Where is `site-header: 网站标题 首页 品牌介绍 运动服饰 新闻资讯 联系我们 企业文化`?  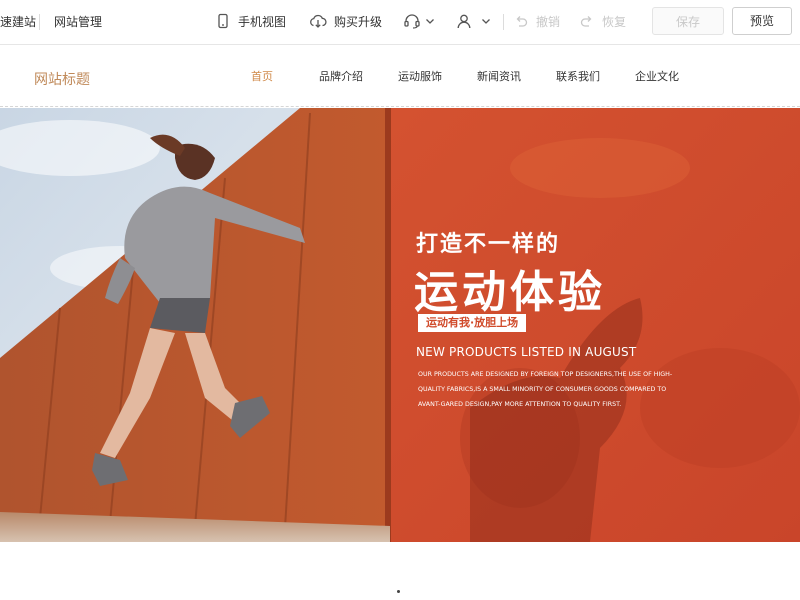
site-header: 网站标题 首页 品牌介绍 运动服饰 新闻资讯 联系我们 企业文化 is located at coordinates (400, 76).